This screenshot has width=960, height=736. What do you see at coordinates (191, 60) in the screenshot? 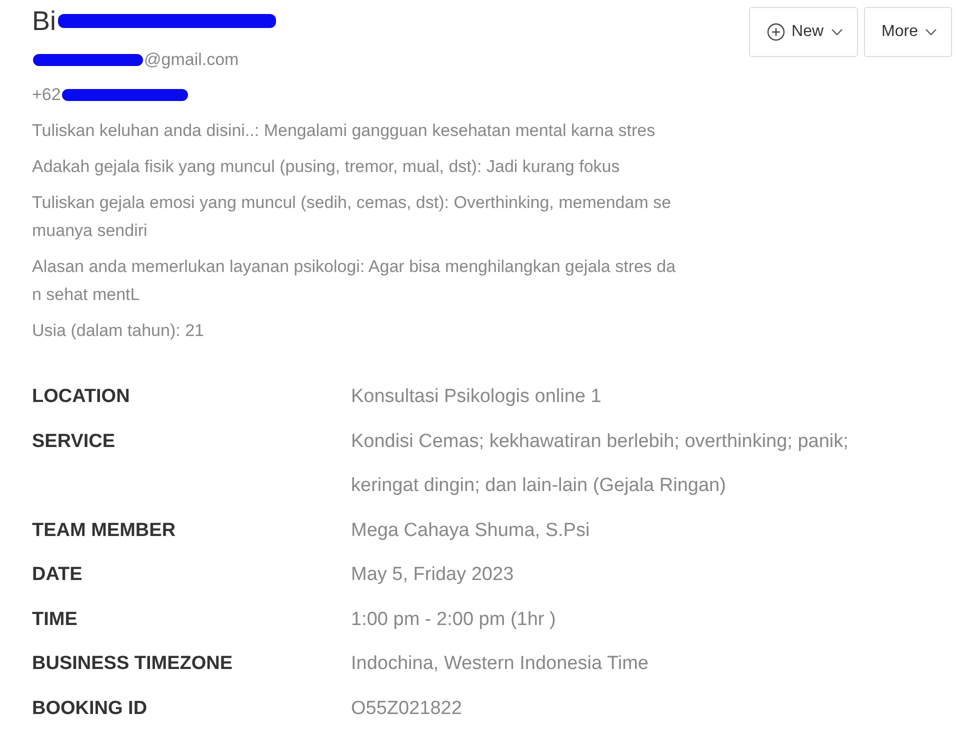
I see `contact-email: @gmail.com` at bounding box center [191, 60].